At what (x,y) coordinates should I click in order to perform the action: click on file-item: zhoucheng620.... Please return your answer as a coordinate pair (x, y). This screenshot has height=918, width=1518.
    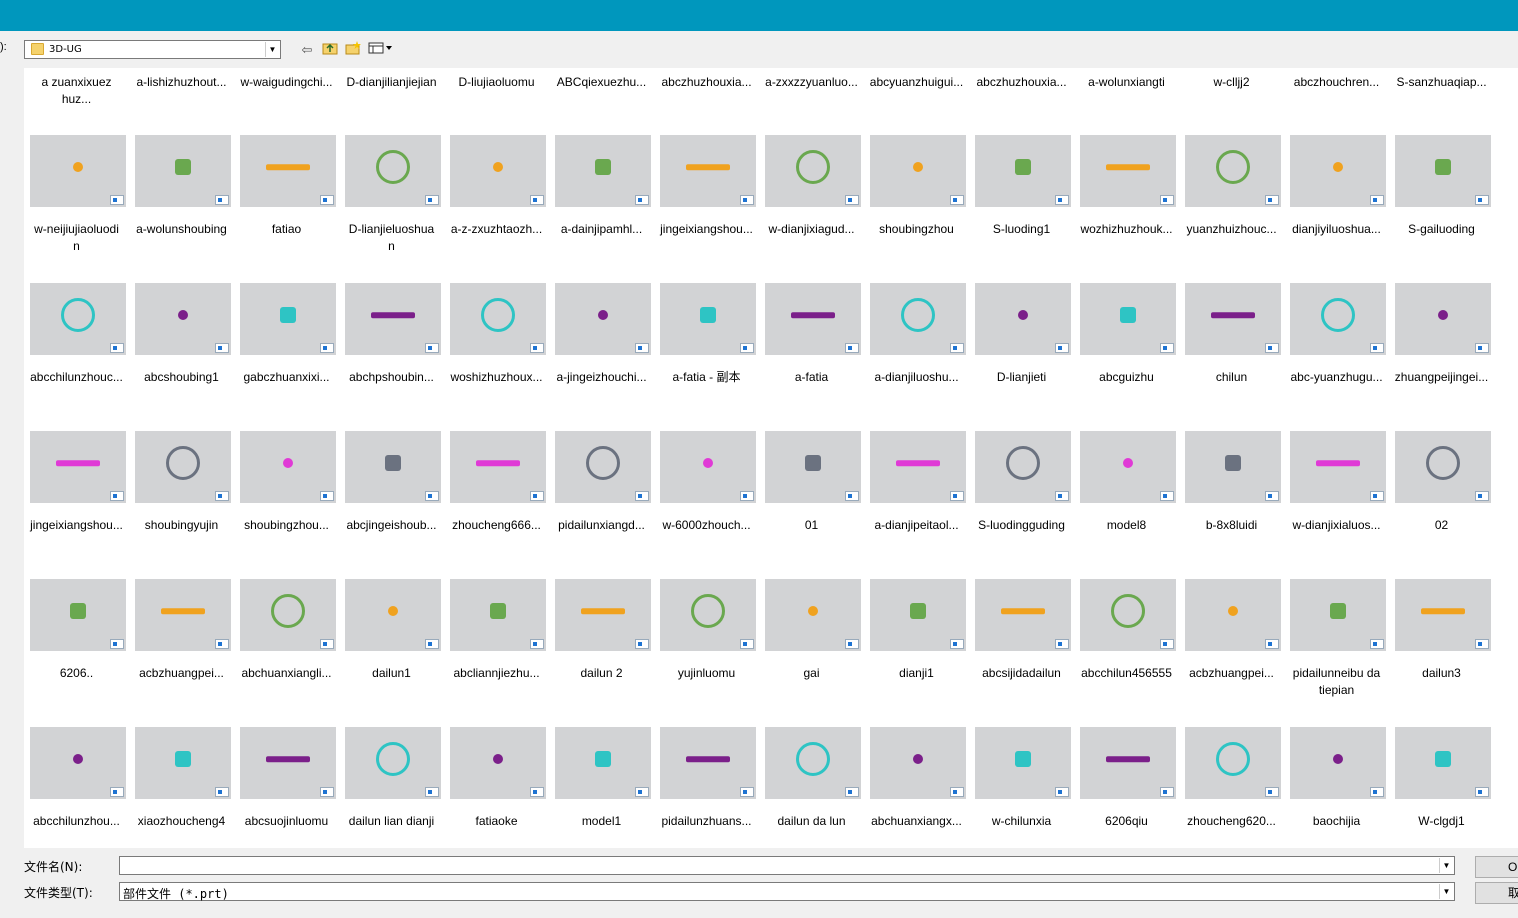
    Looking at the image, I should click on (1231, 787).